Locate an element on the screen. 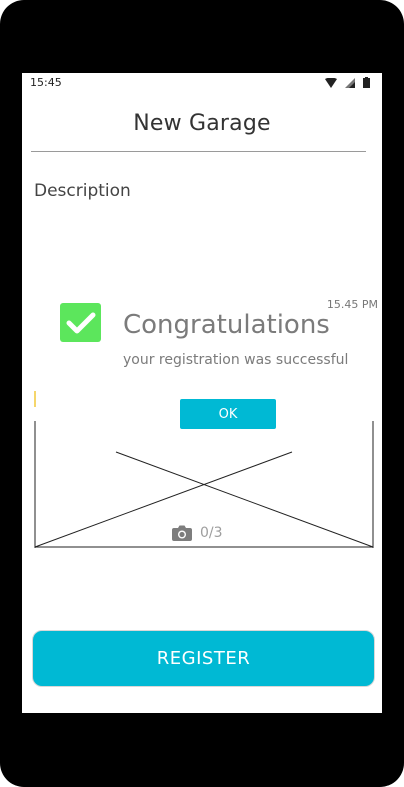 Image resolution: width=404 pixels, height=787 pixels. status-bar: 15:45 is located at coordinates (202, 83).